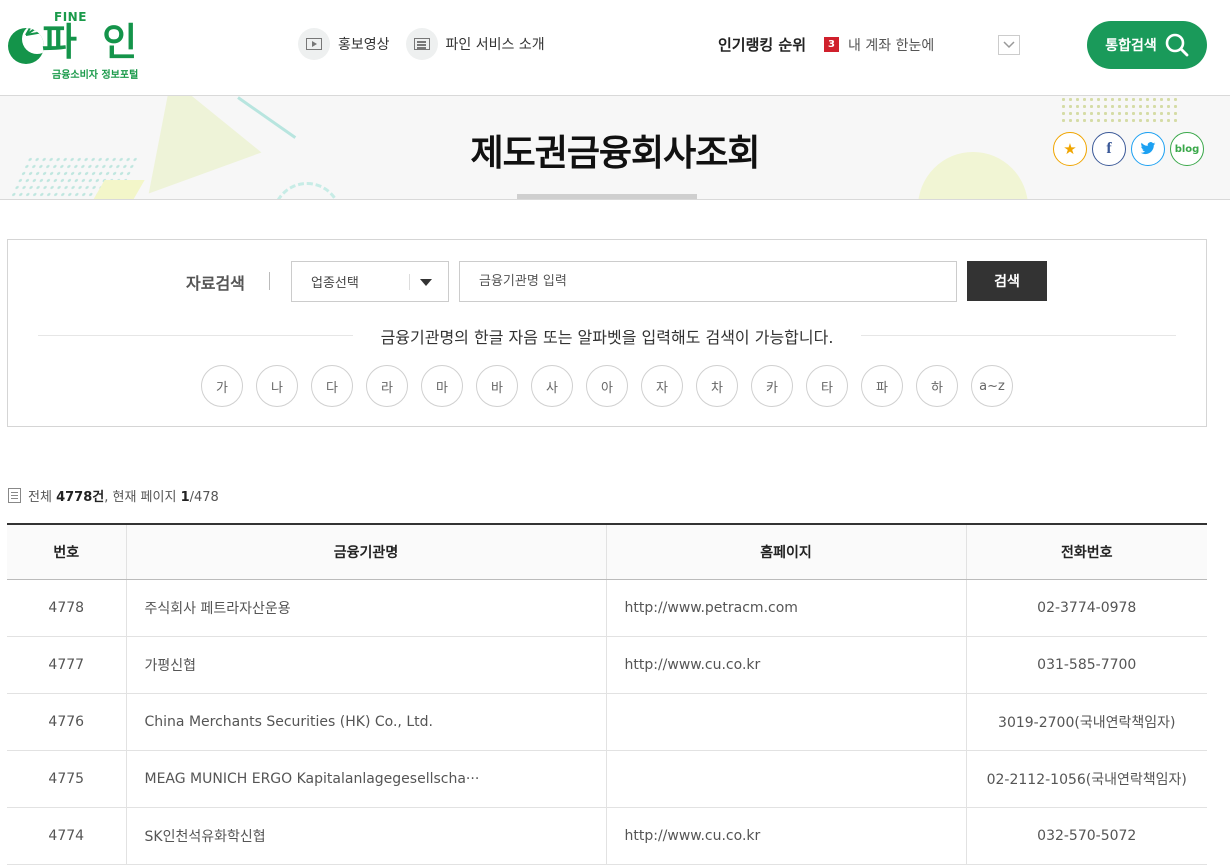 The height and width of the screenshot is (866, 1230). What do you see at coordinates (607, 337) in the screenshot?
I see `search-hint: 금융기관명의 한글 자음 또는 알파벳을 입력해도 검색이 가능합니다.` at bounding box center [607, 337].